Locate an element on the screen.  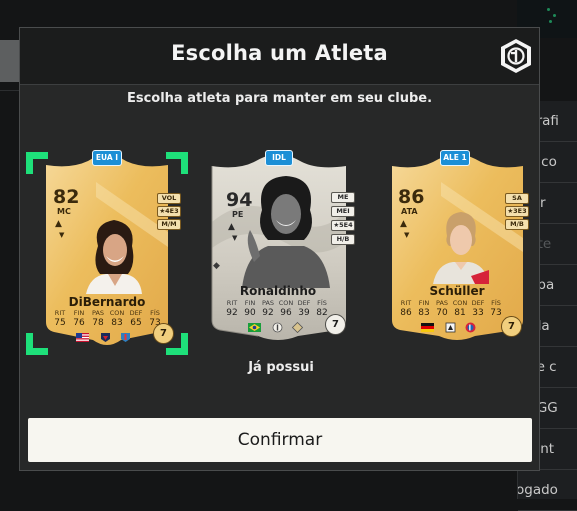
background-divider is located at coordinates (10, 90).